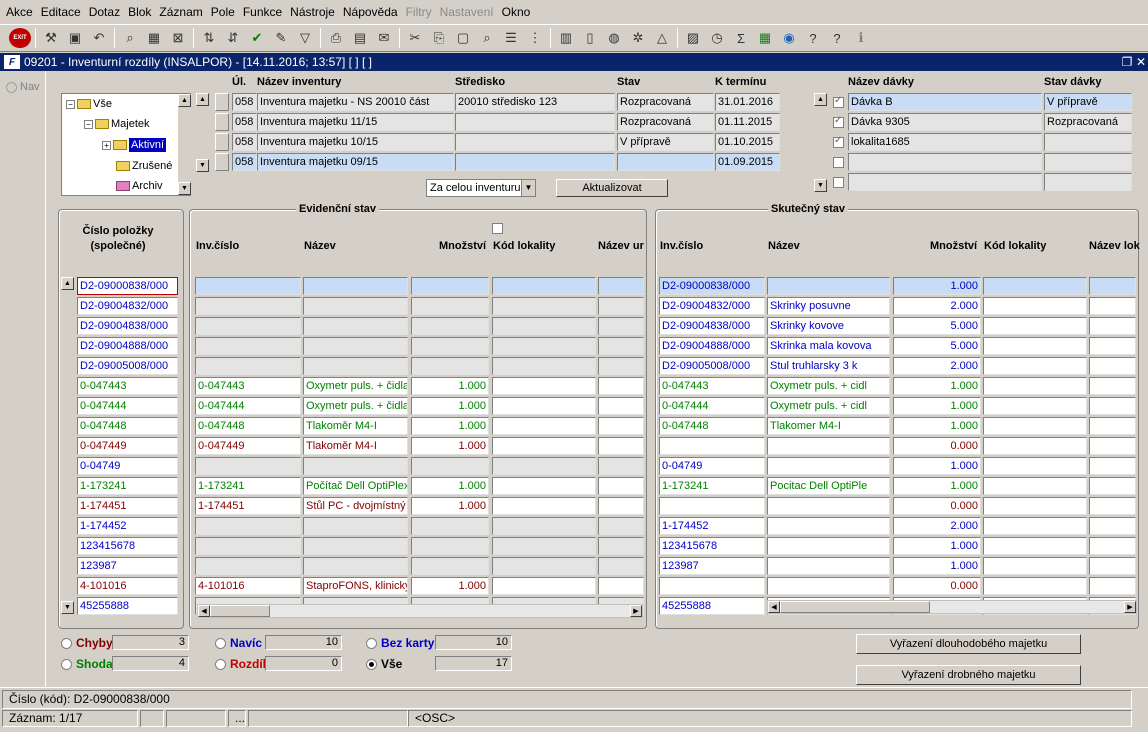  Describe the element at coordinates (481, 188) in the screenshot. I see `scope-select: Za celou inventuru ▼` at that location.